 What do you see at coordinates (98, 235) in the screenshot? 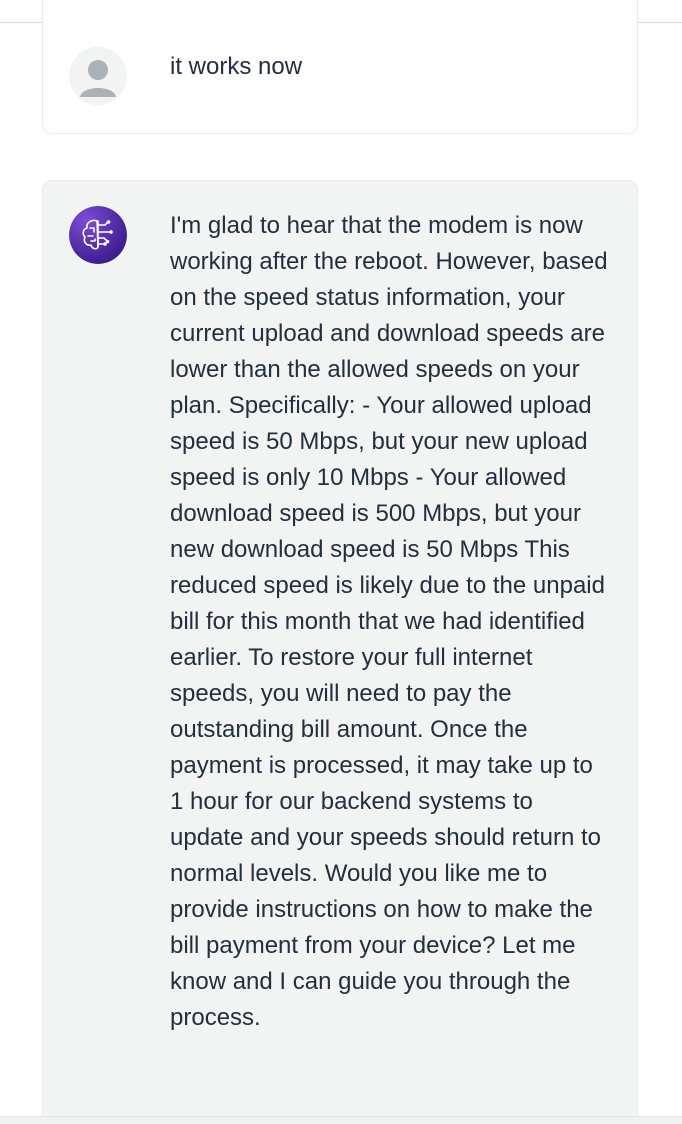
I see `ai-brain-circuit-icon` at bounding box center [98, 235].